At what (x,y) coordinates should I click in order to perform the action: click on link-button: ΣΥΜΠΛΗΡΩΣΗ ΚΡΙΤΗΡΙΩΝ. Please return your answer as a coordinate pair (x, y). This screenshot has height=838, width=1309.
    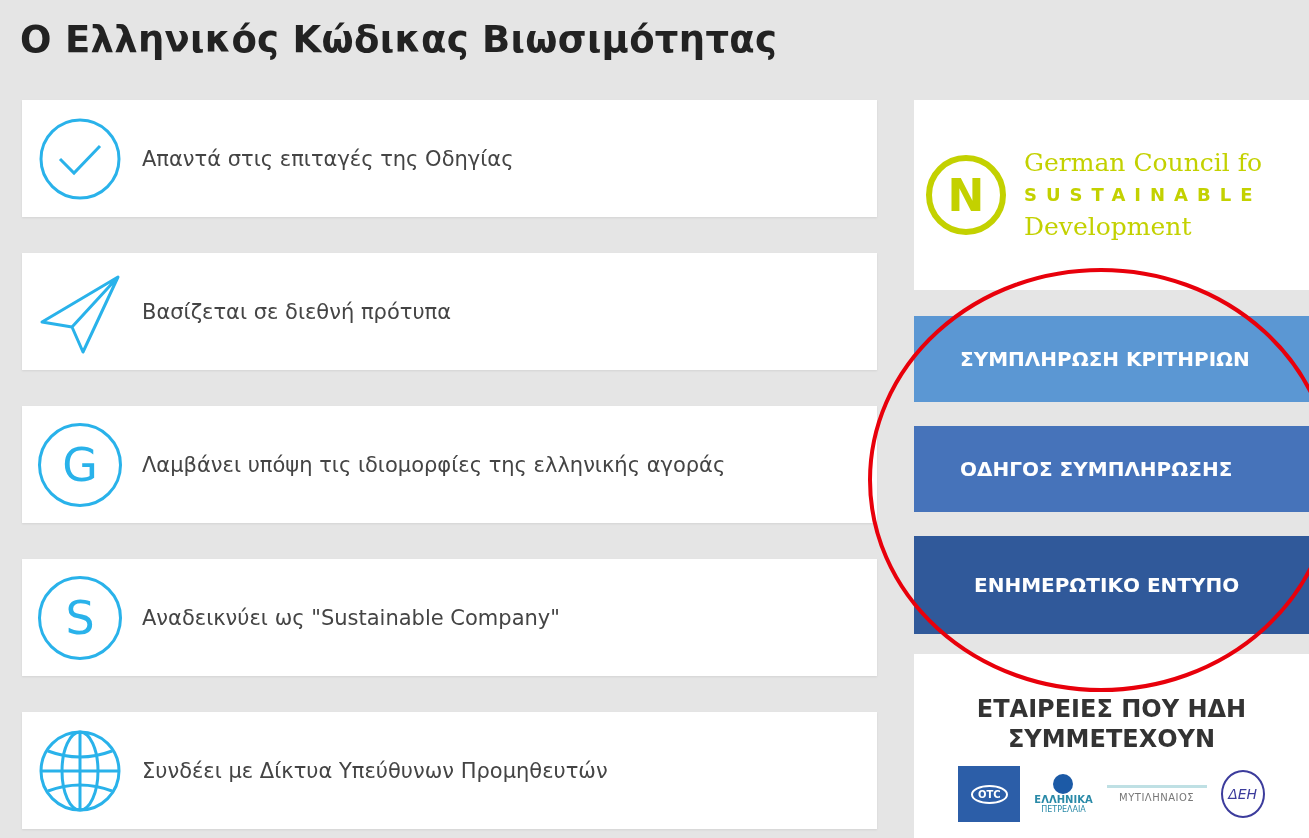
    Looking at the image, I should click on (1111, 359).